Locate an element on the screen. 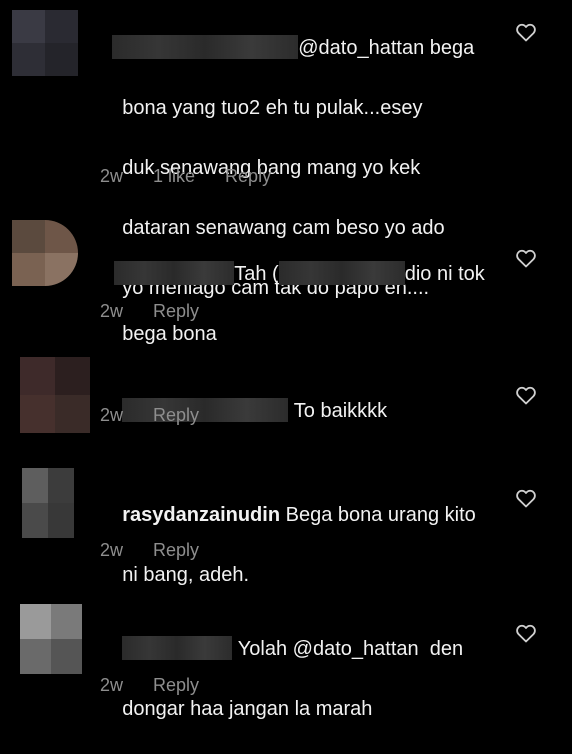 The width and height of the screenshot is (572, 754). comment-meta: 2w 1 like Reply is located at coordinates (200, 176).